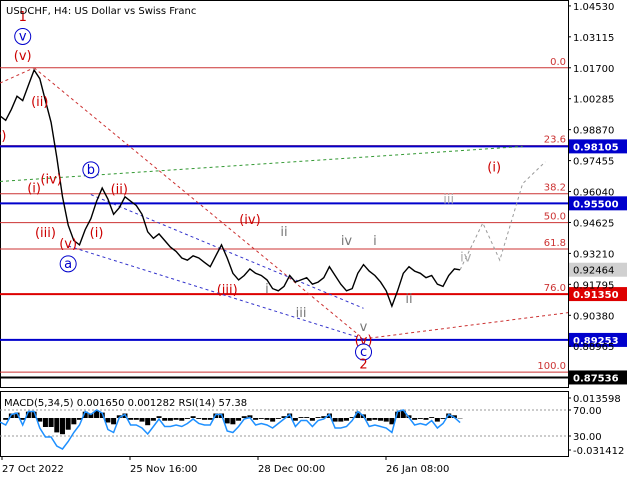 This screenshot has width=640, height=480. Describe the element at coordinates (17, 75) in the screenshot. I see `trend-line-start` at that location.